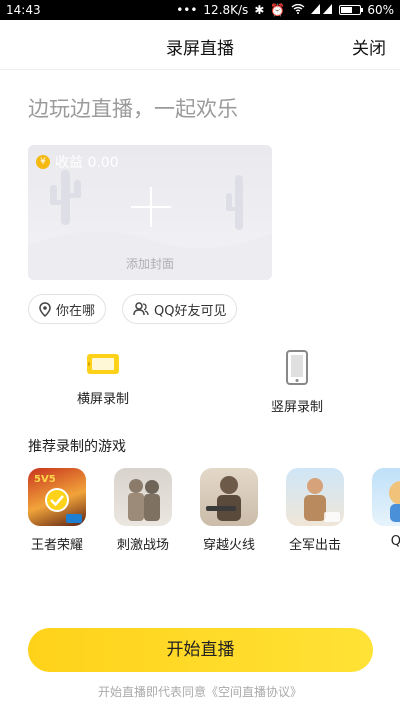 This screenshot has width=400, height=708. What do you see at coordinates (200, 691) in the screenshot?
I see `agreement-text: 开始直播即代表同意《空间直播协议》` at bounding box center [200, 691].